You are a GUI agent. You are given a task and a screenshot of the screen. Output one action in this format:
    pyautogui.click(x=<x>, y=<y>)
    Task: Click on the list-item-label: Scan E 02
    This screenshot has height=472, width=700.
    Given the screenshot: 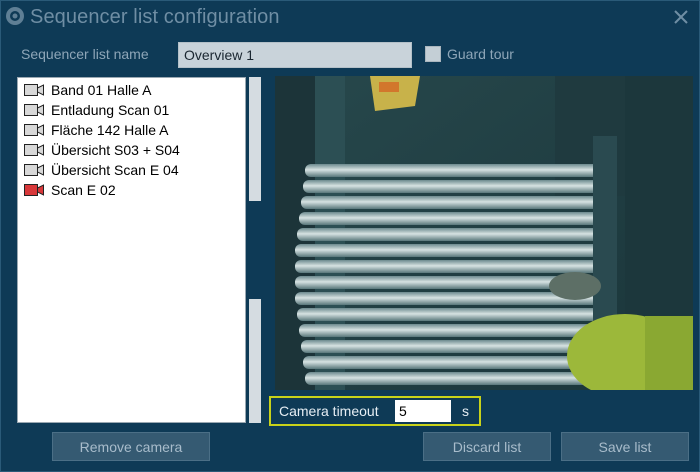 What is the action you would take?
    pyautogui.click(x=83, y=190)
    